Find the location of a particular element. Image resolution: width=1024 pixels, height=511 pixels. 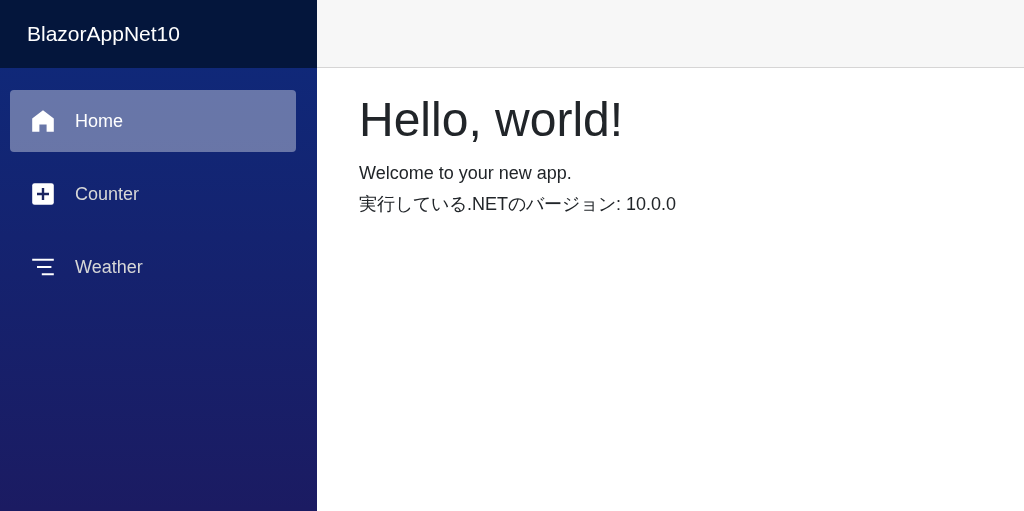

nav-link: Counter is located at coordinates (153, 194).